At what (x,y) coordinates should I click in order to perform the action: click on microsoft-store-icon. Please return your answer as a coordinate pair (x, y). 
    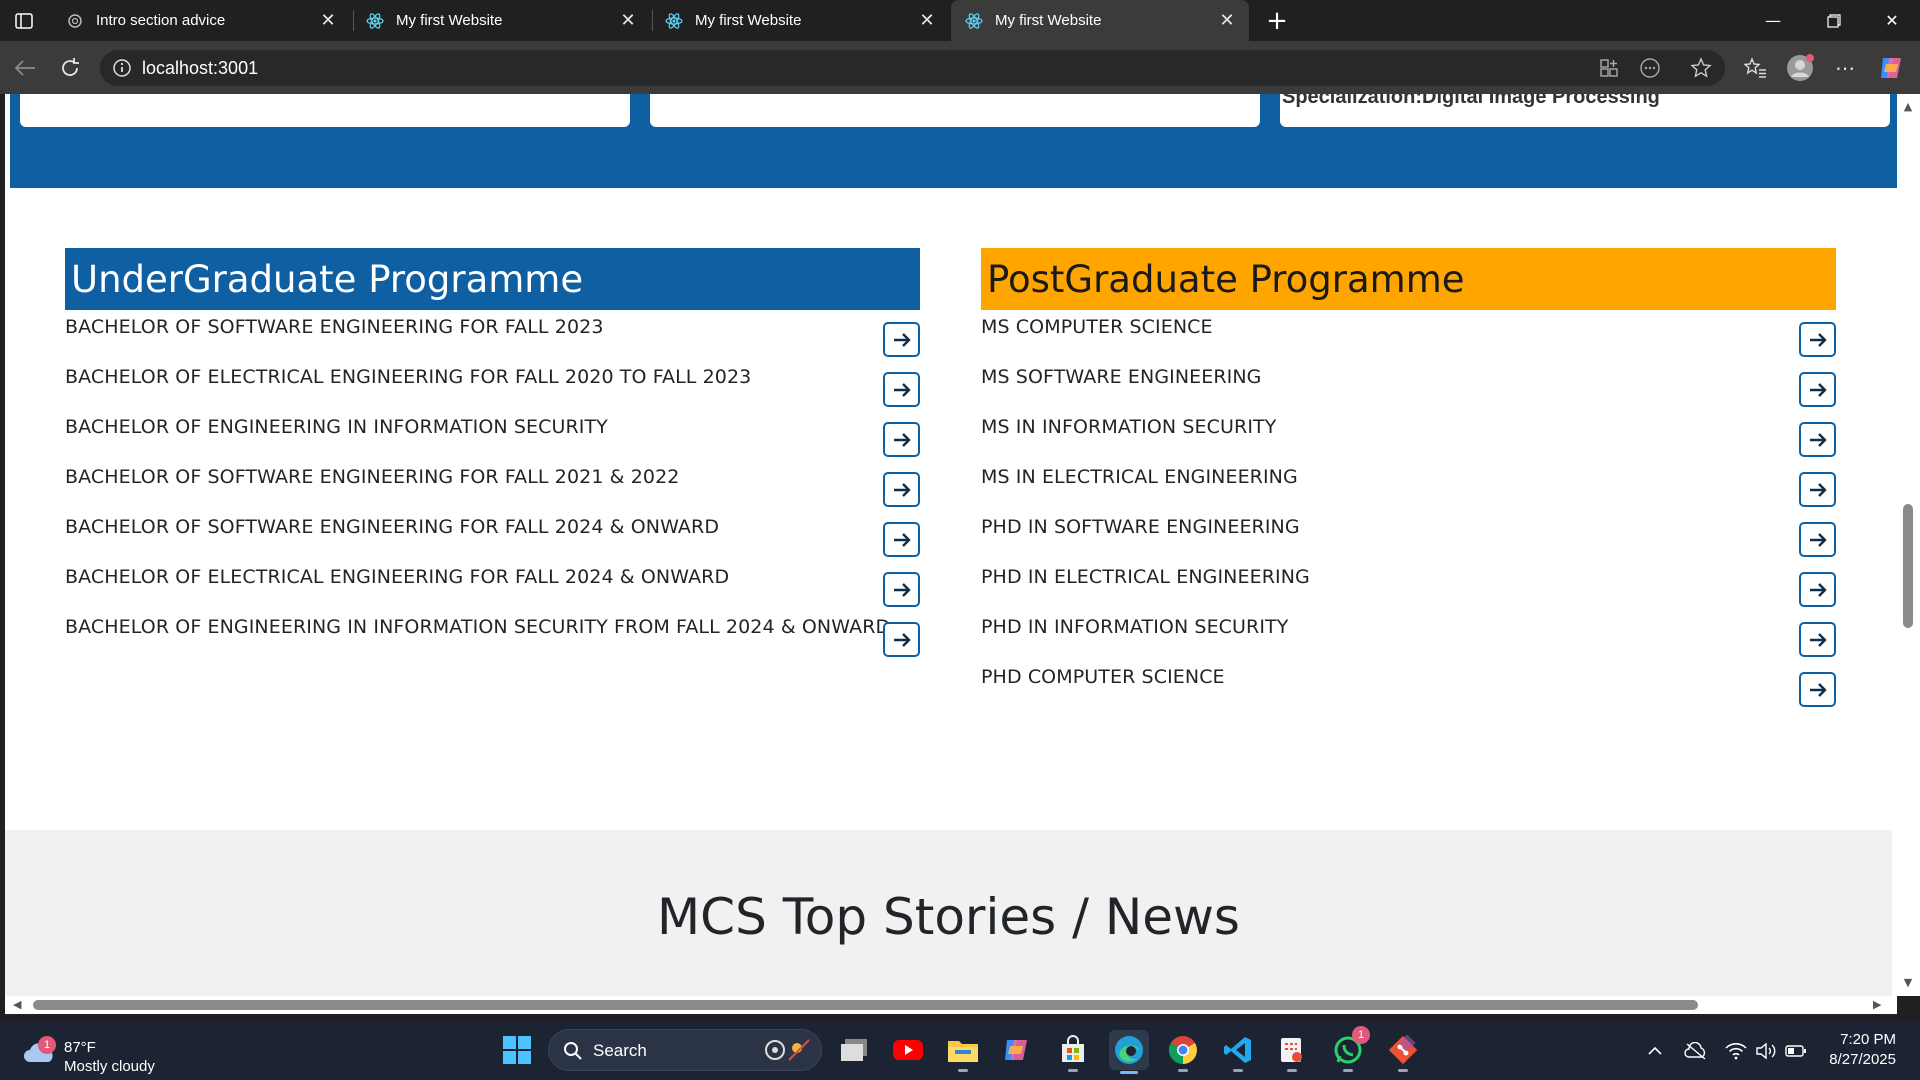
    Looking at the image, I should click on (1073, 1052).